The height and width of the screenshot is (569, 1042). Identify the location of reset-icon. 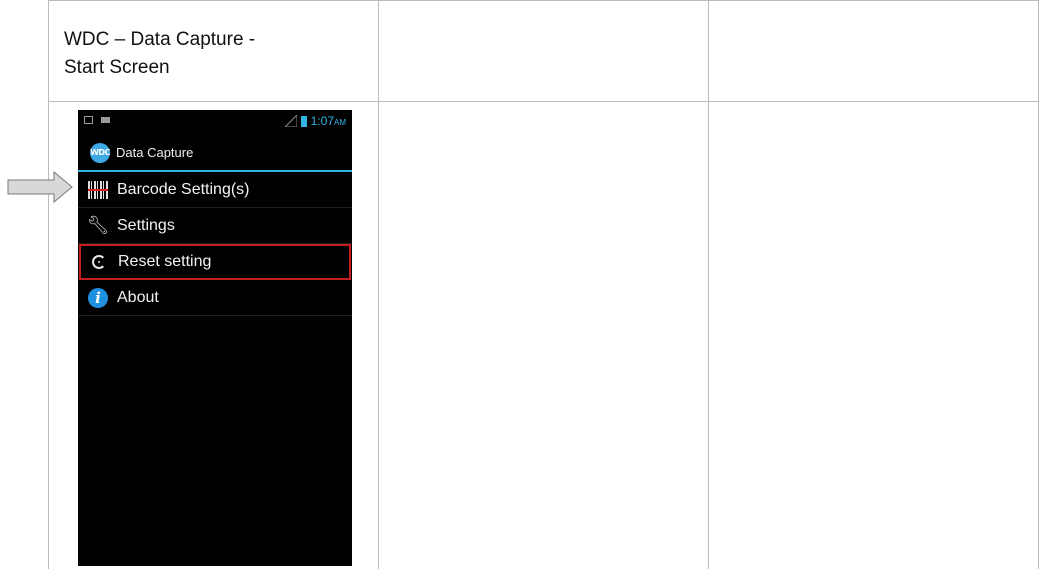
(99, 261).